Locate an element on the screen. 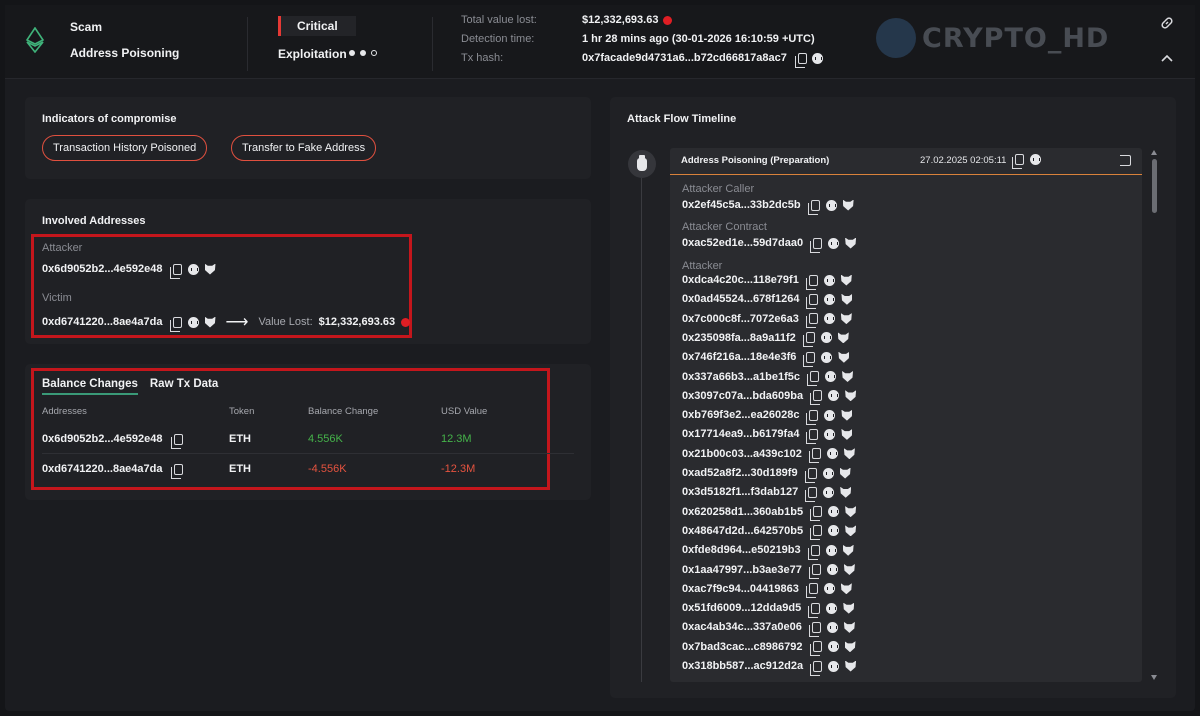  attacker-address: 0xac7f9c94...04419863 is located at coordinates (740, 589).